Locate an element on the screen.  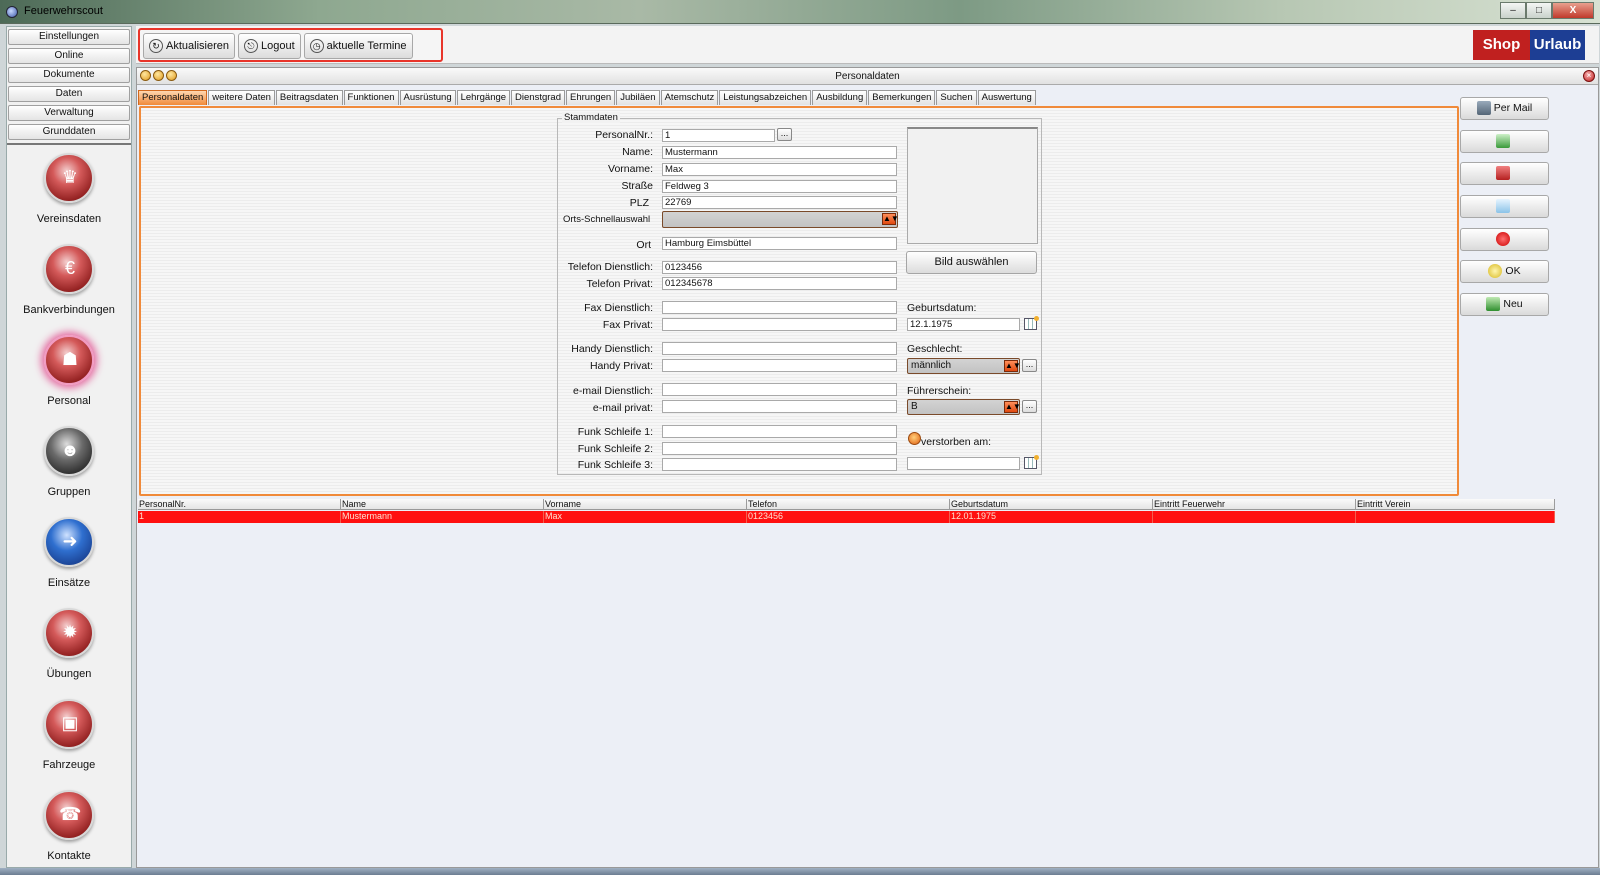
email-dienstlich-field is located at coordinates (779, 389).